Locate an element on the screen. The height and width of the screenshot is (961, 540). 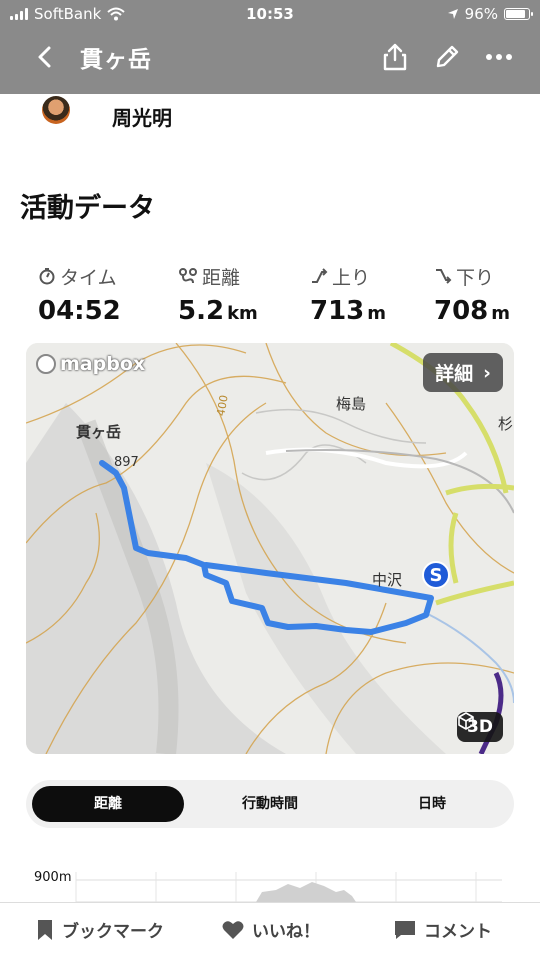
ascent-icon is located at coordinates (320, 275).